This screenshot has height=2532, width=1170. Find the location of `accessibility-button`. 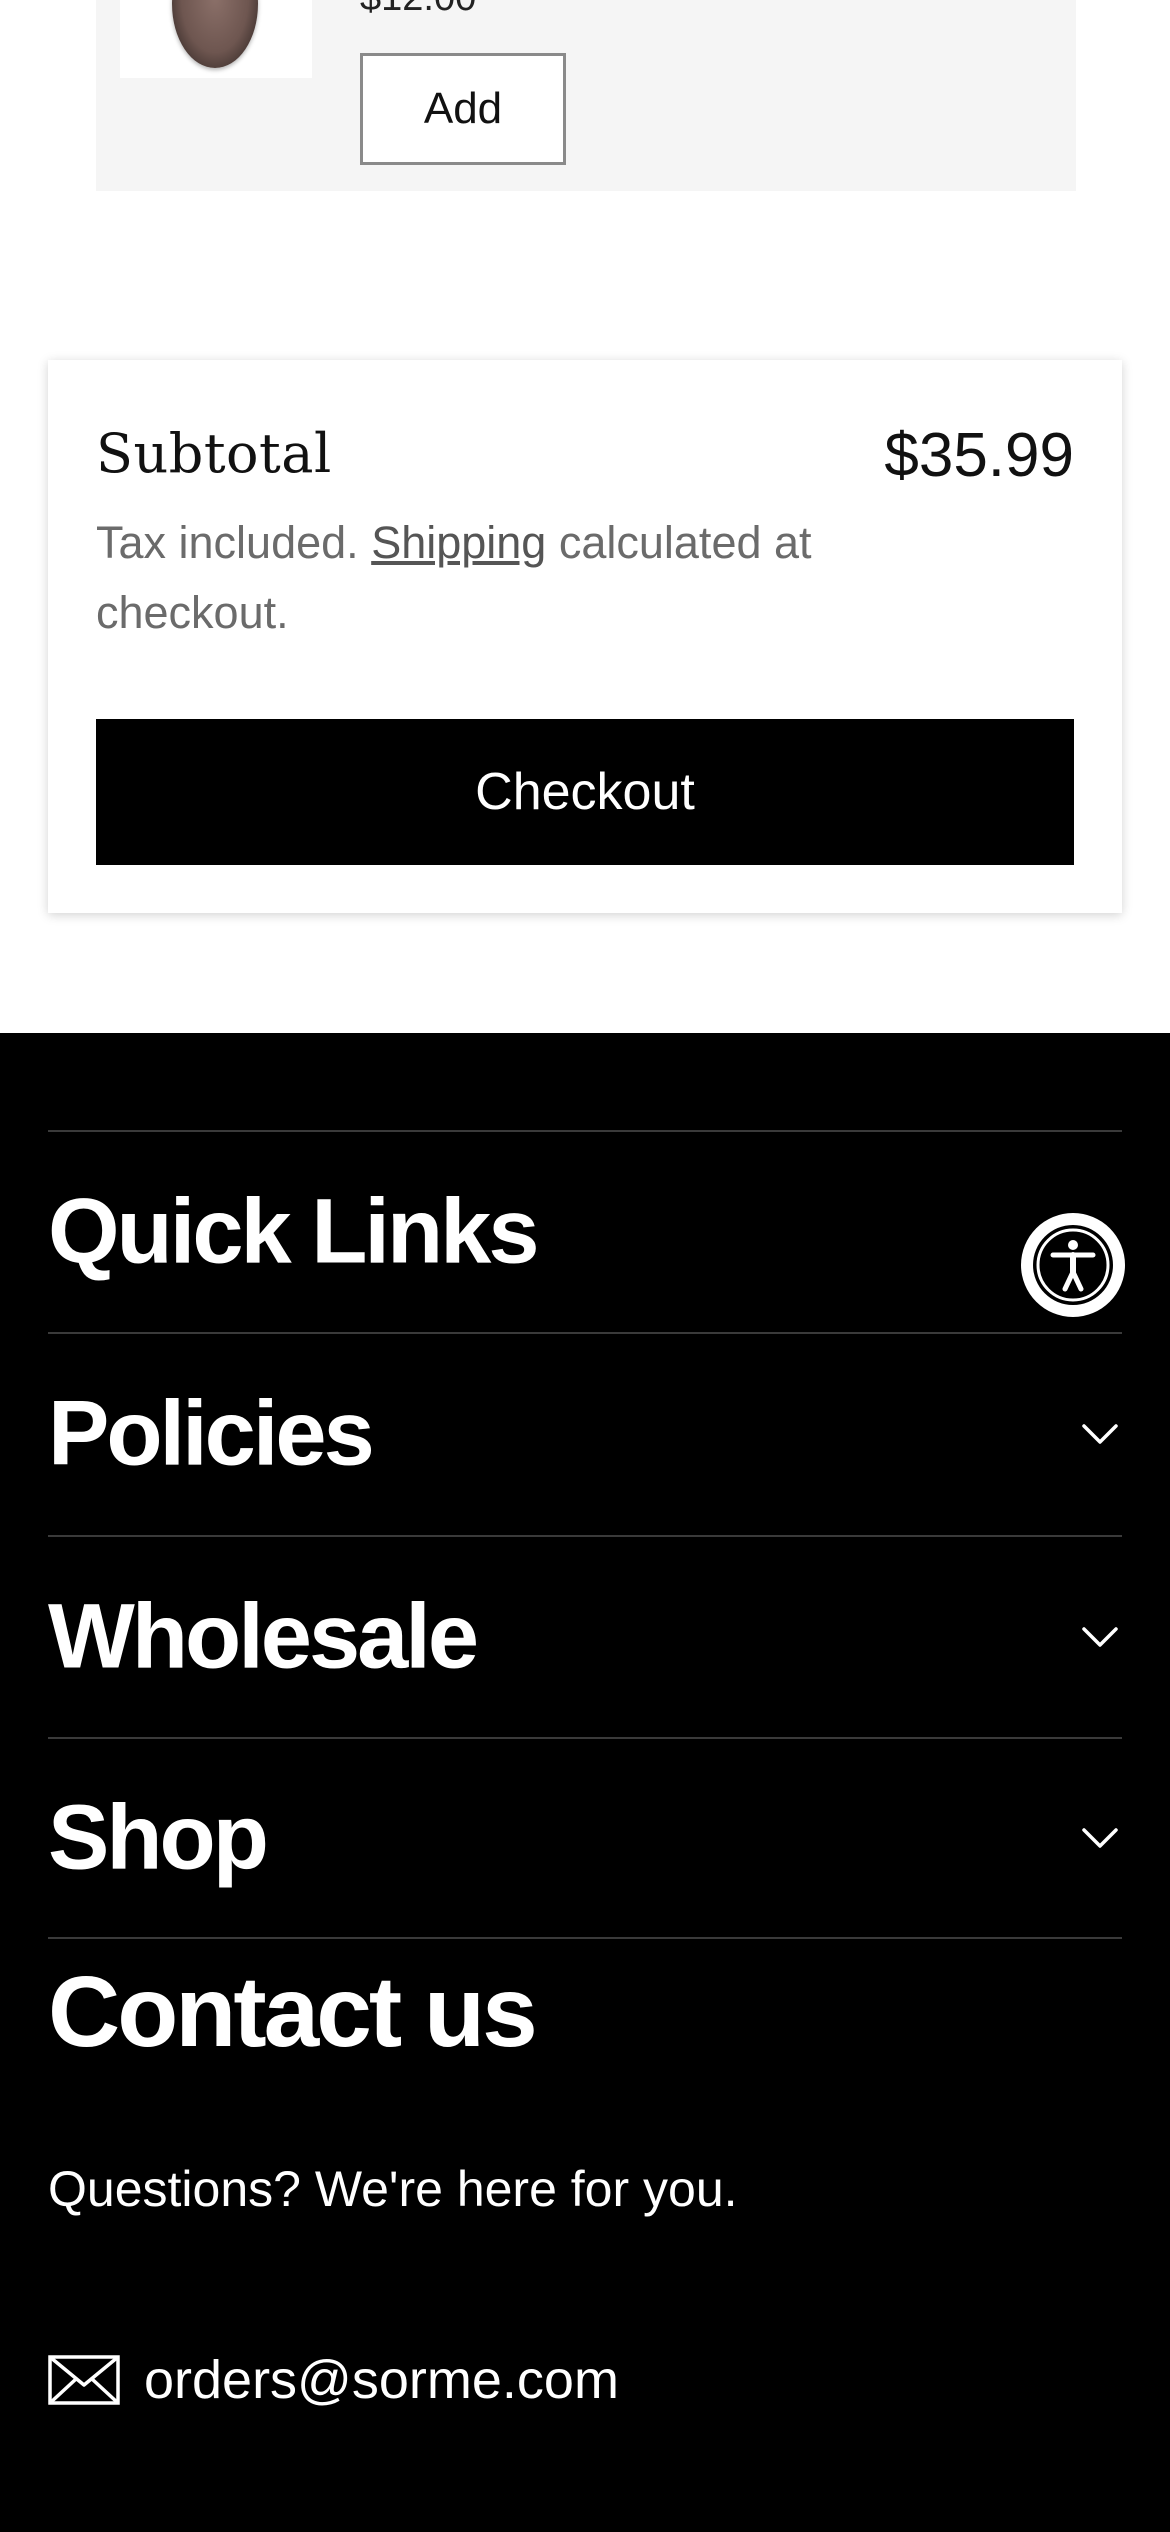

accessibility-button is located at coordinates (1073, 1265).